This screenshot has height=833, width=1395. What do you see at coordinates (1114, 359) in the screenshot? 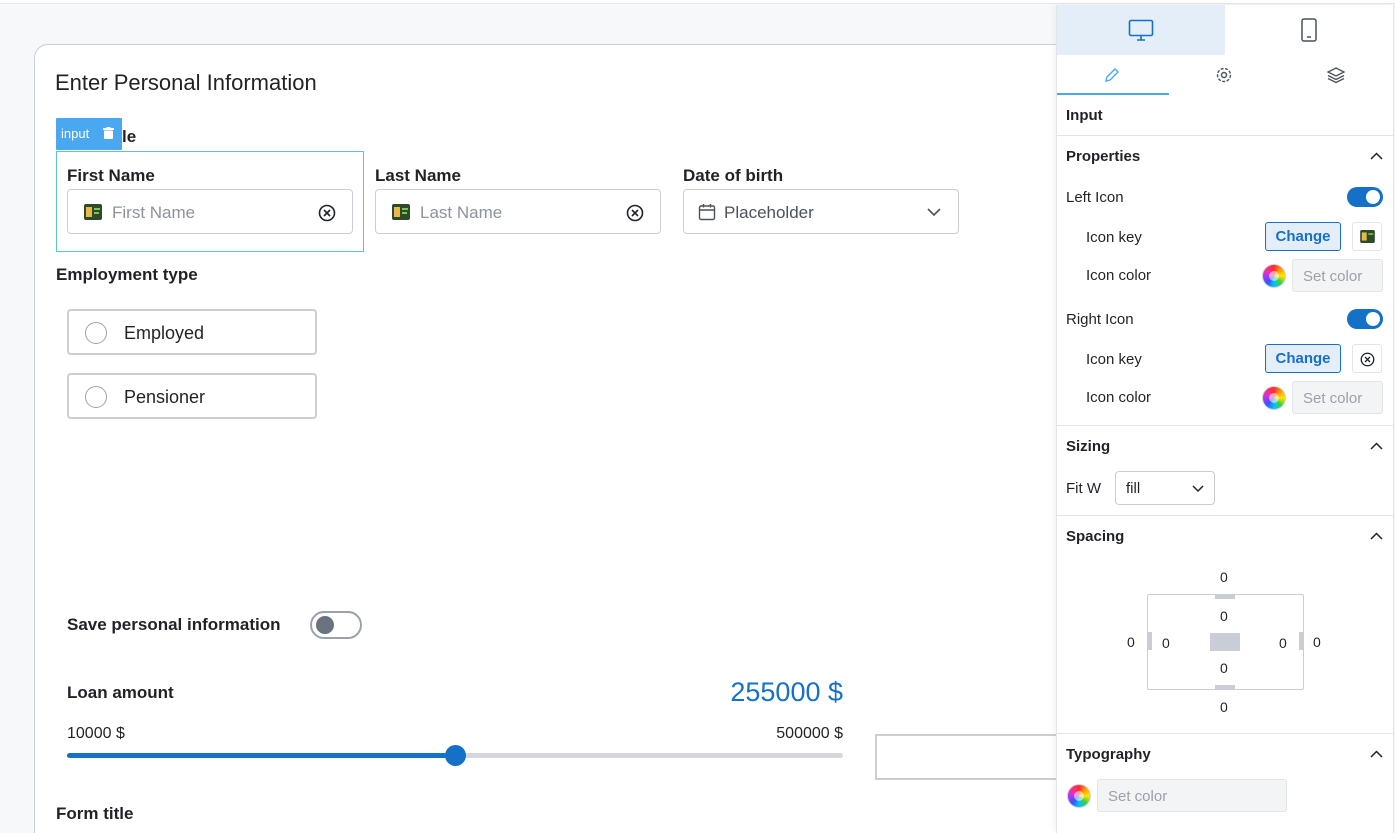
I see `right-icon-key-label: Icon key` at bounding box center [1114, 359].